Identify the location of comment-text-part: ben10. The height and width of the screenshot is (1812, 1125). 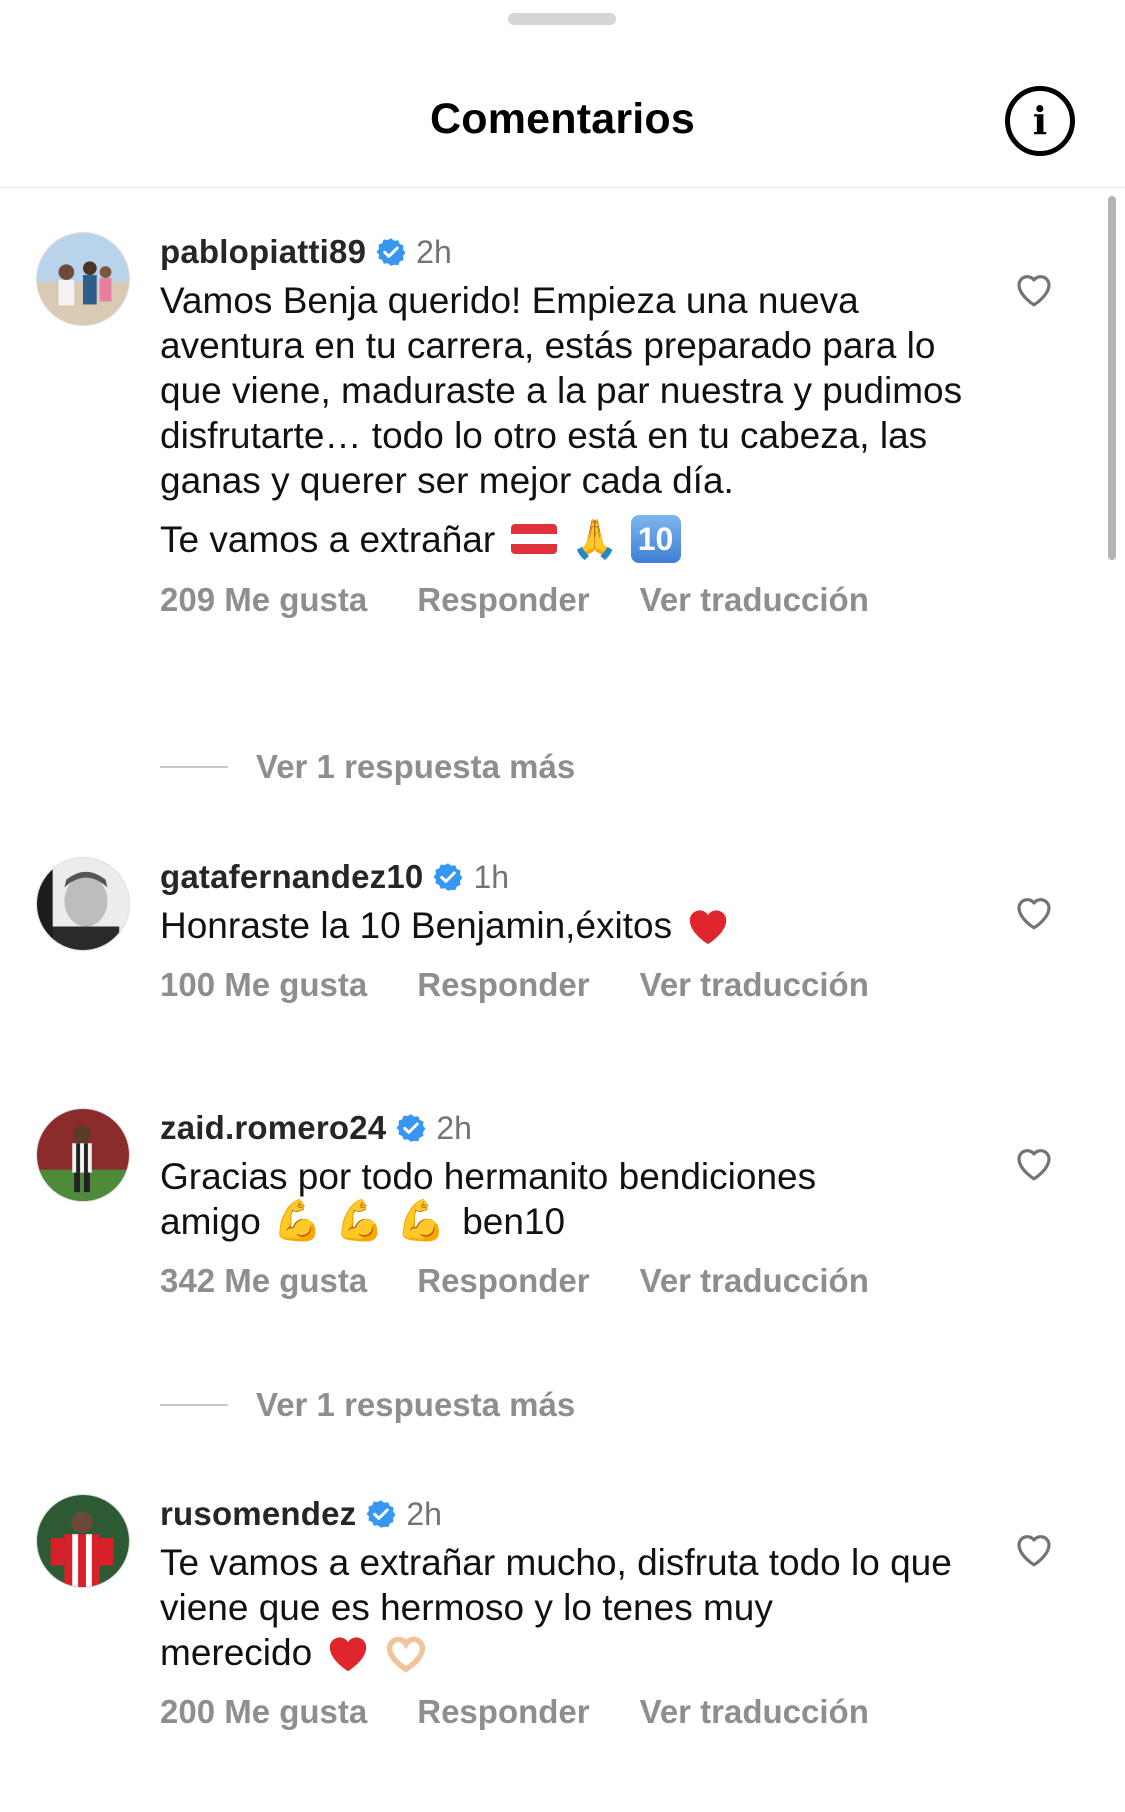
(514, 1221).